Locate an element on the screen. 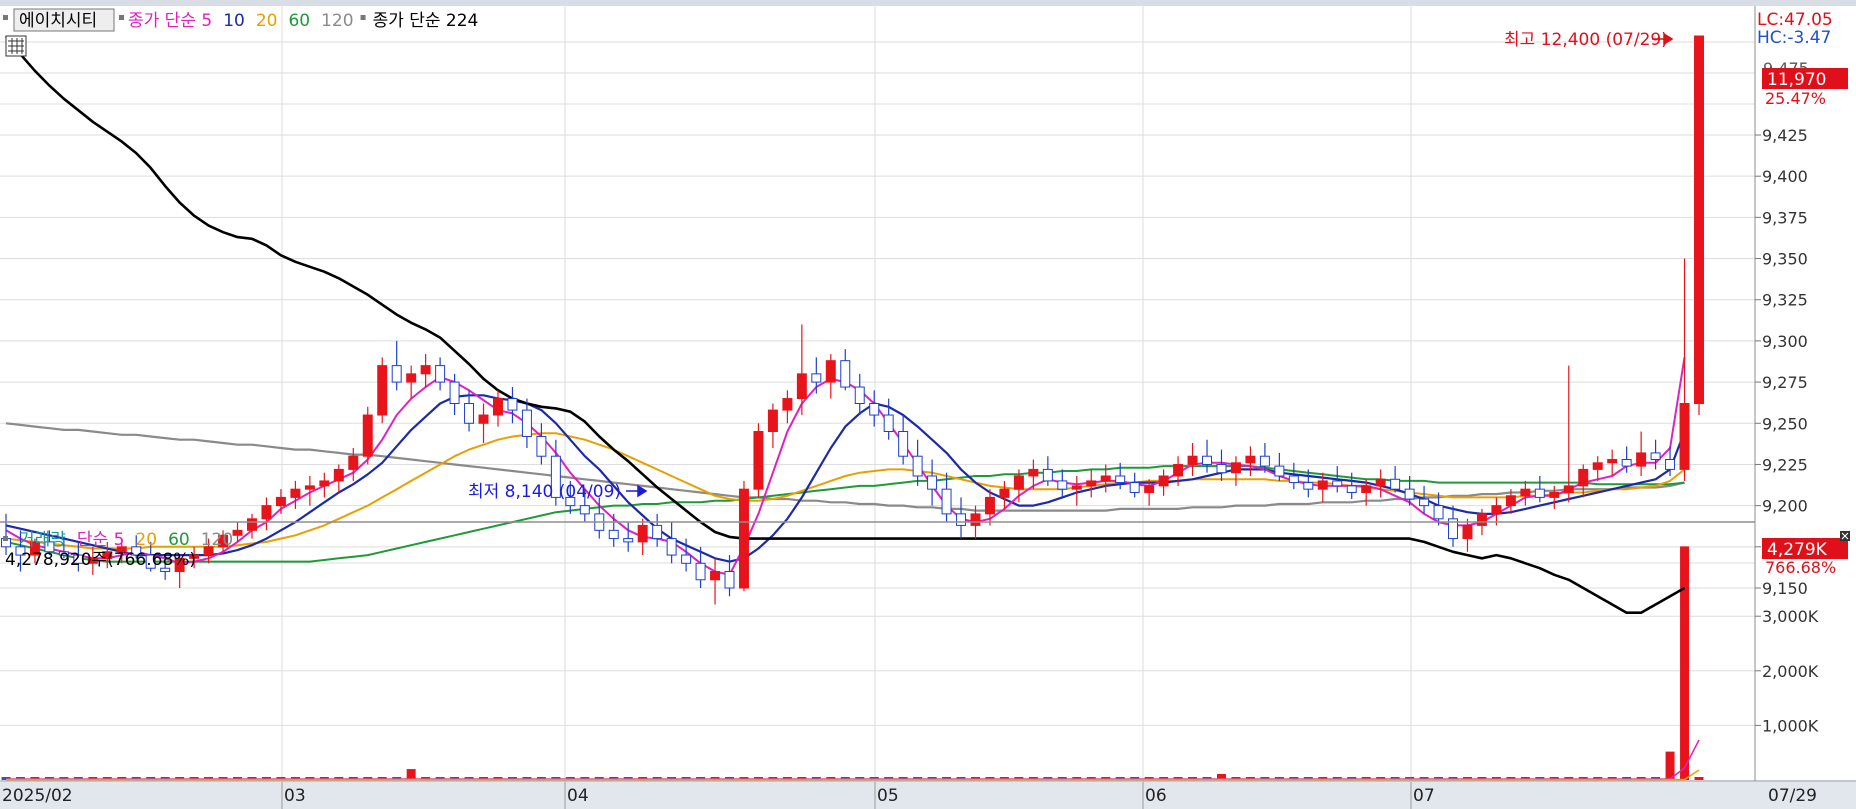  volume-legend-item: 거래량 is located at coordinates (42, 540).